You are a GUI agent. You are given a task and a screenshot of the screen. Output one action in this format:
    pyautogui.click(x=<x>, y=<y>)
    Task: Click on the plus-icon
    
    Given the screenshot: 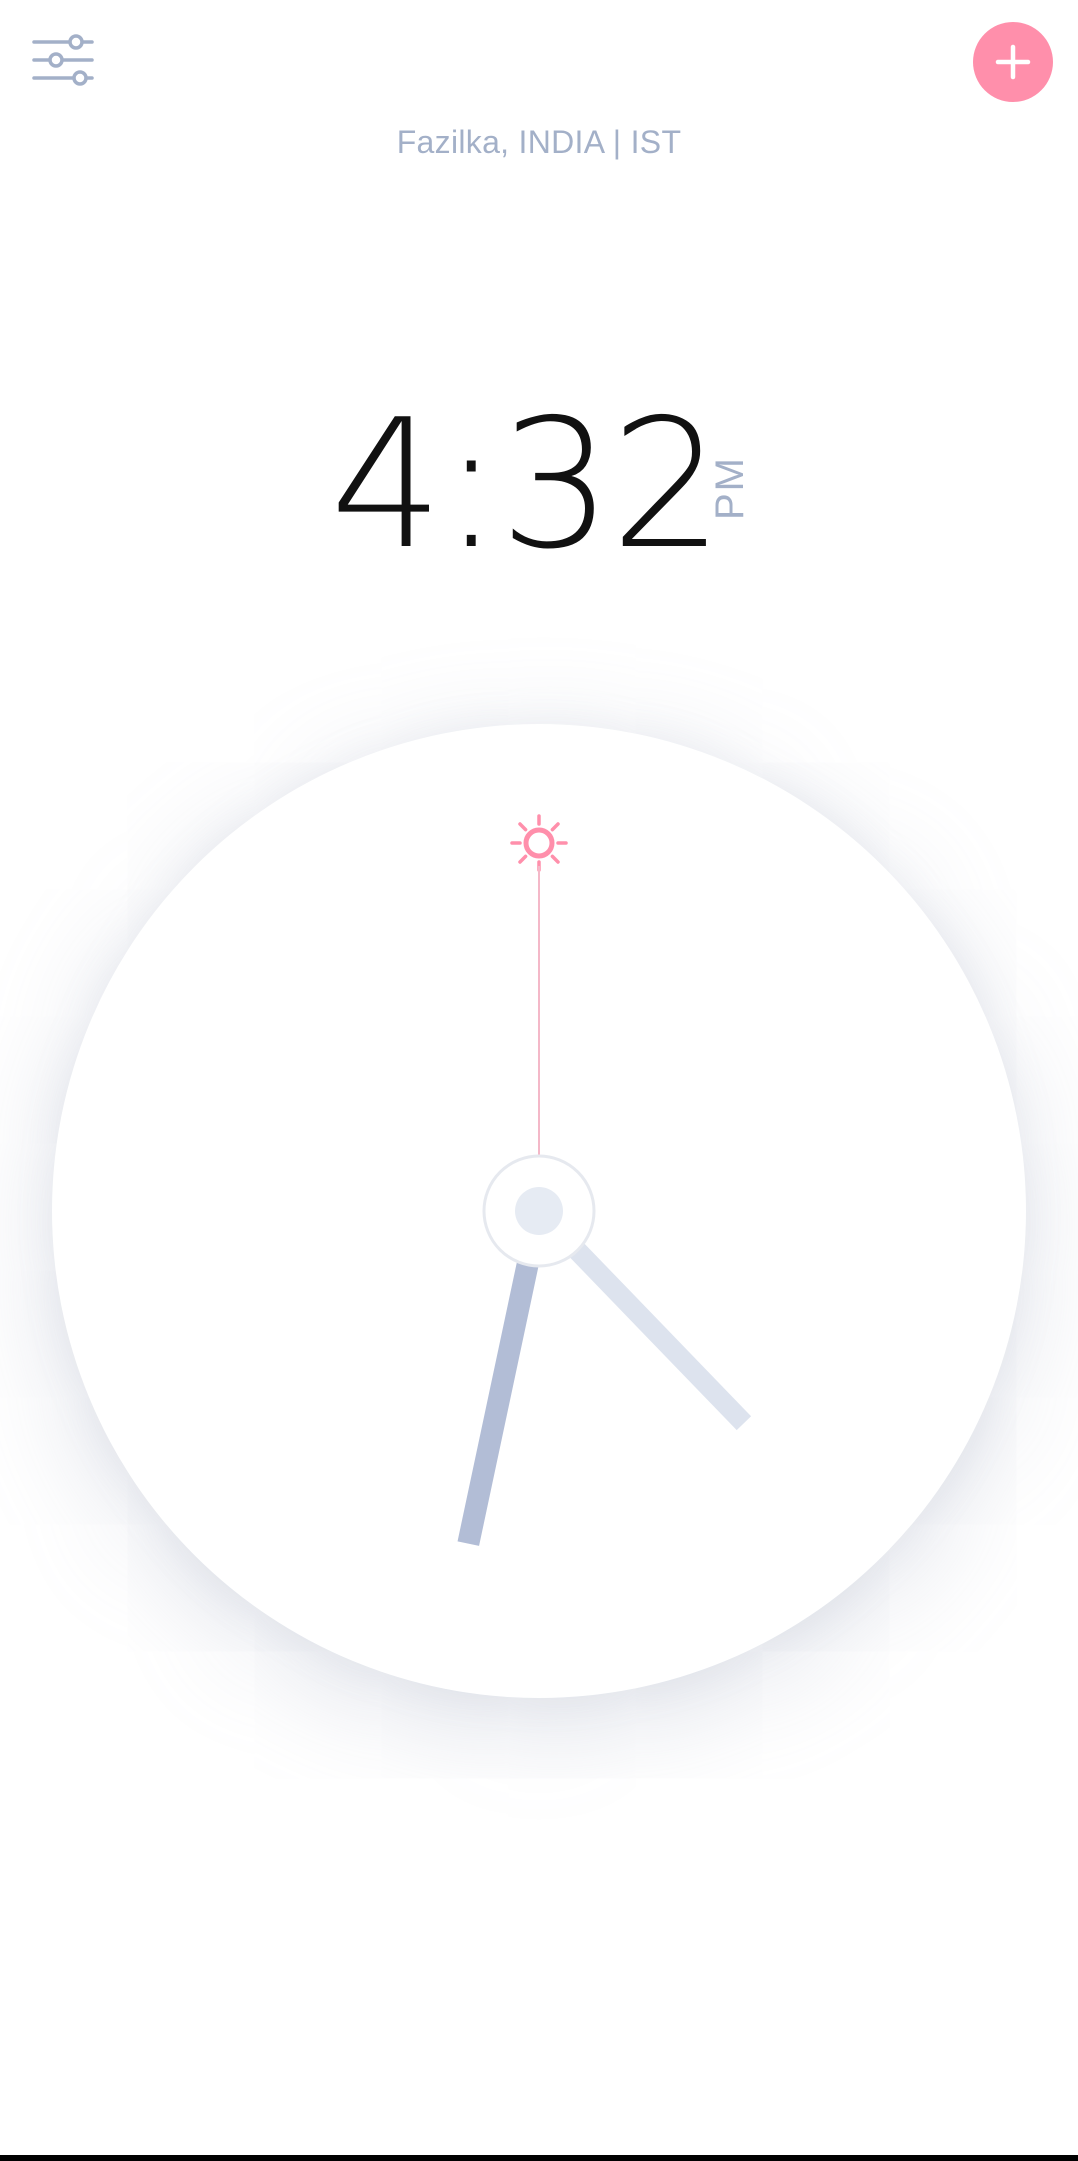 What is the action you would take?
    pyautogui.click(x=1013, y=62)
    